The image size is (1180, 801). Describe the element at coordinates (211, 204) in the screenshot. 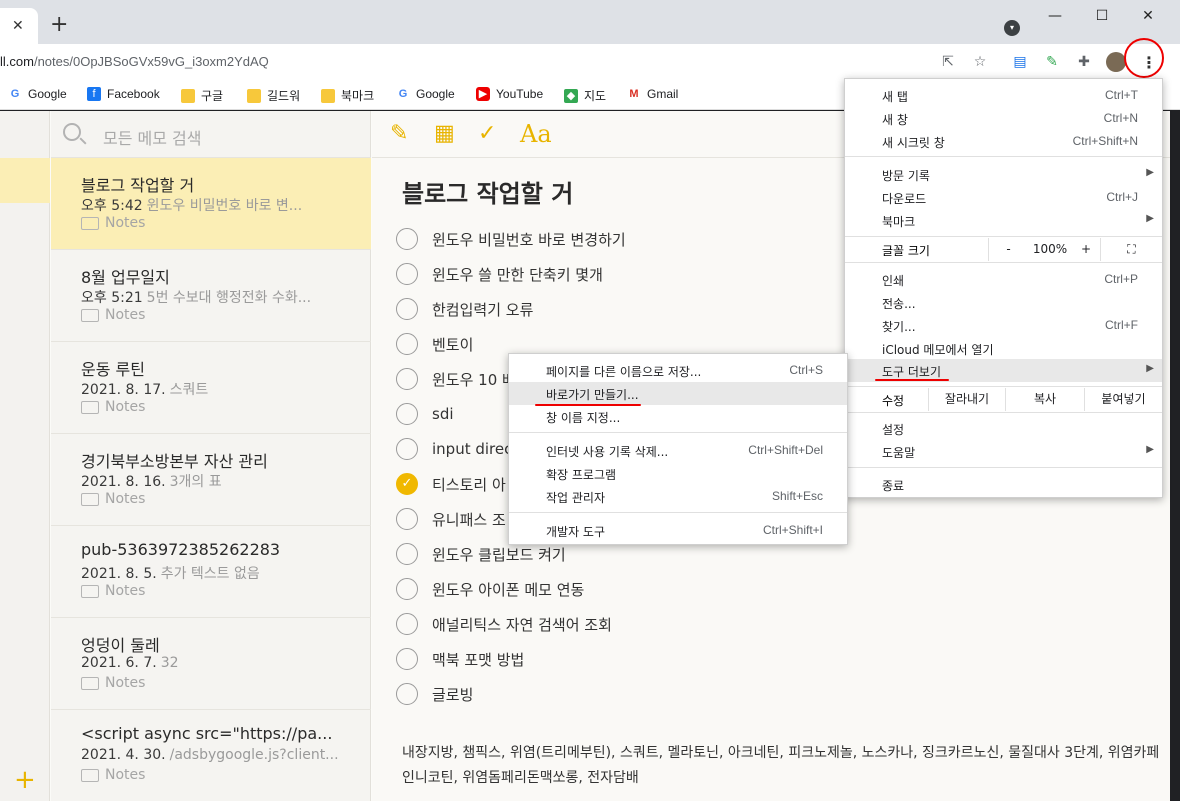

I see `note-list-item: 블로그 작업할 거 오후 5:42 윈도우 비밀번호 바로 변... Notes` at that location.